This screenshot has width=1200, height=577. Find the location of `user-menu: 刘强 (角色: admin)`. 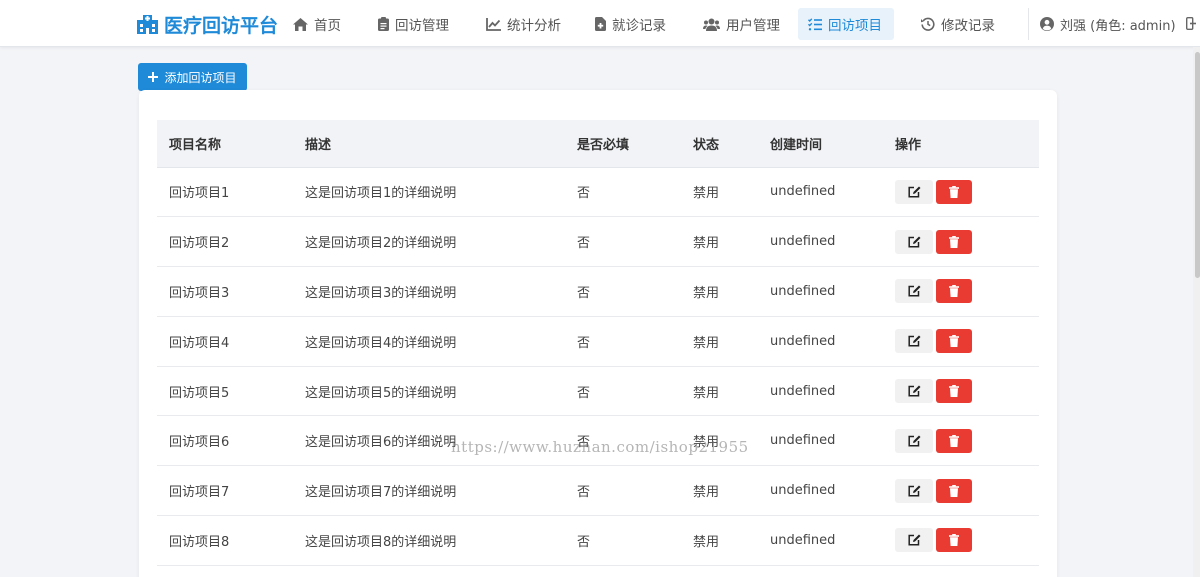

user-menu: 刘强 (角色: admin) is located at coordinates (1108, 24).